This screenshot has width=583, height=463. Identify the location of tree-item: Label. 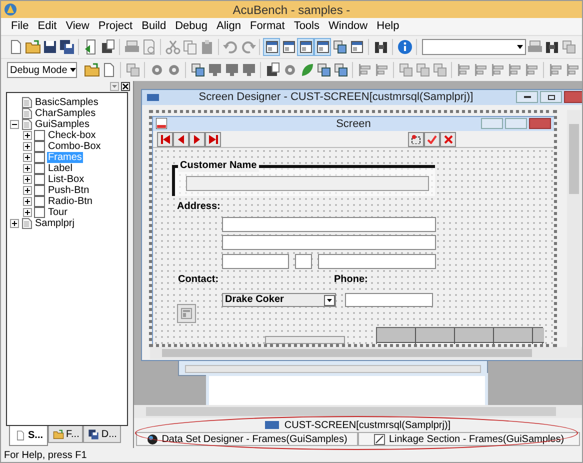
(60, 168).